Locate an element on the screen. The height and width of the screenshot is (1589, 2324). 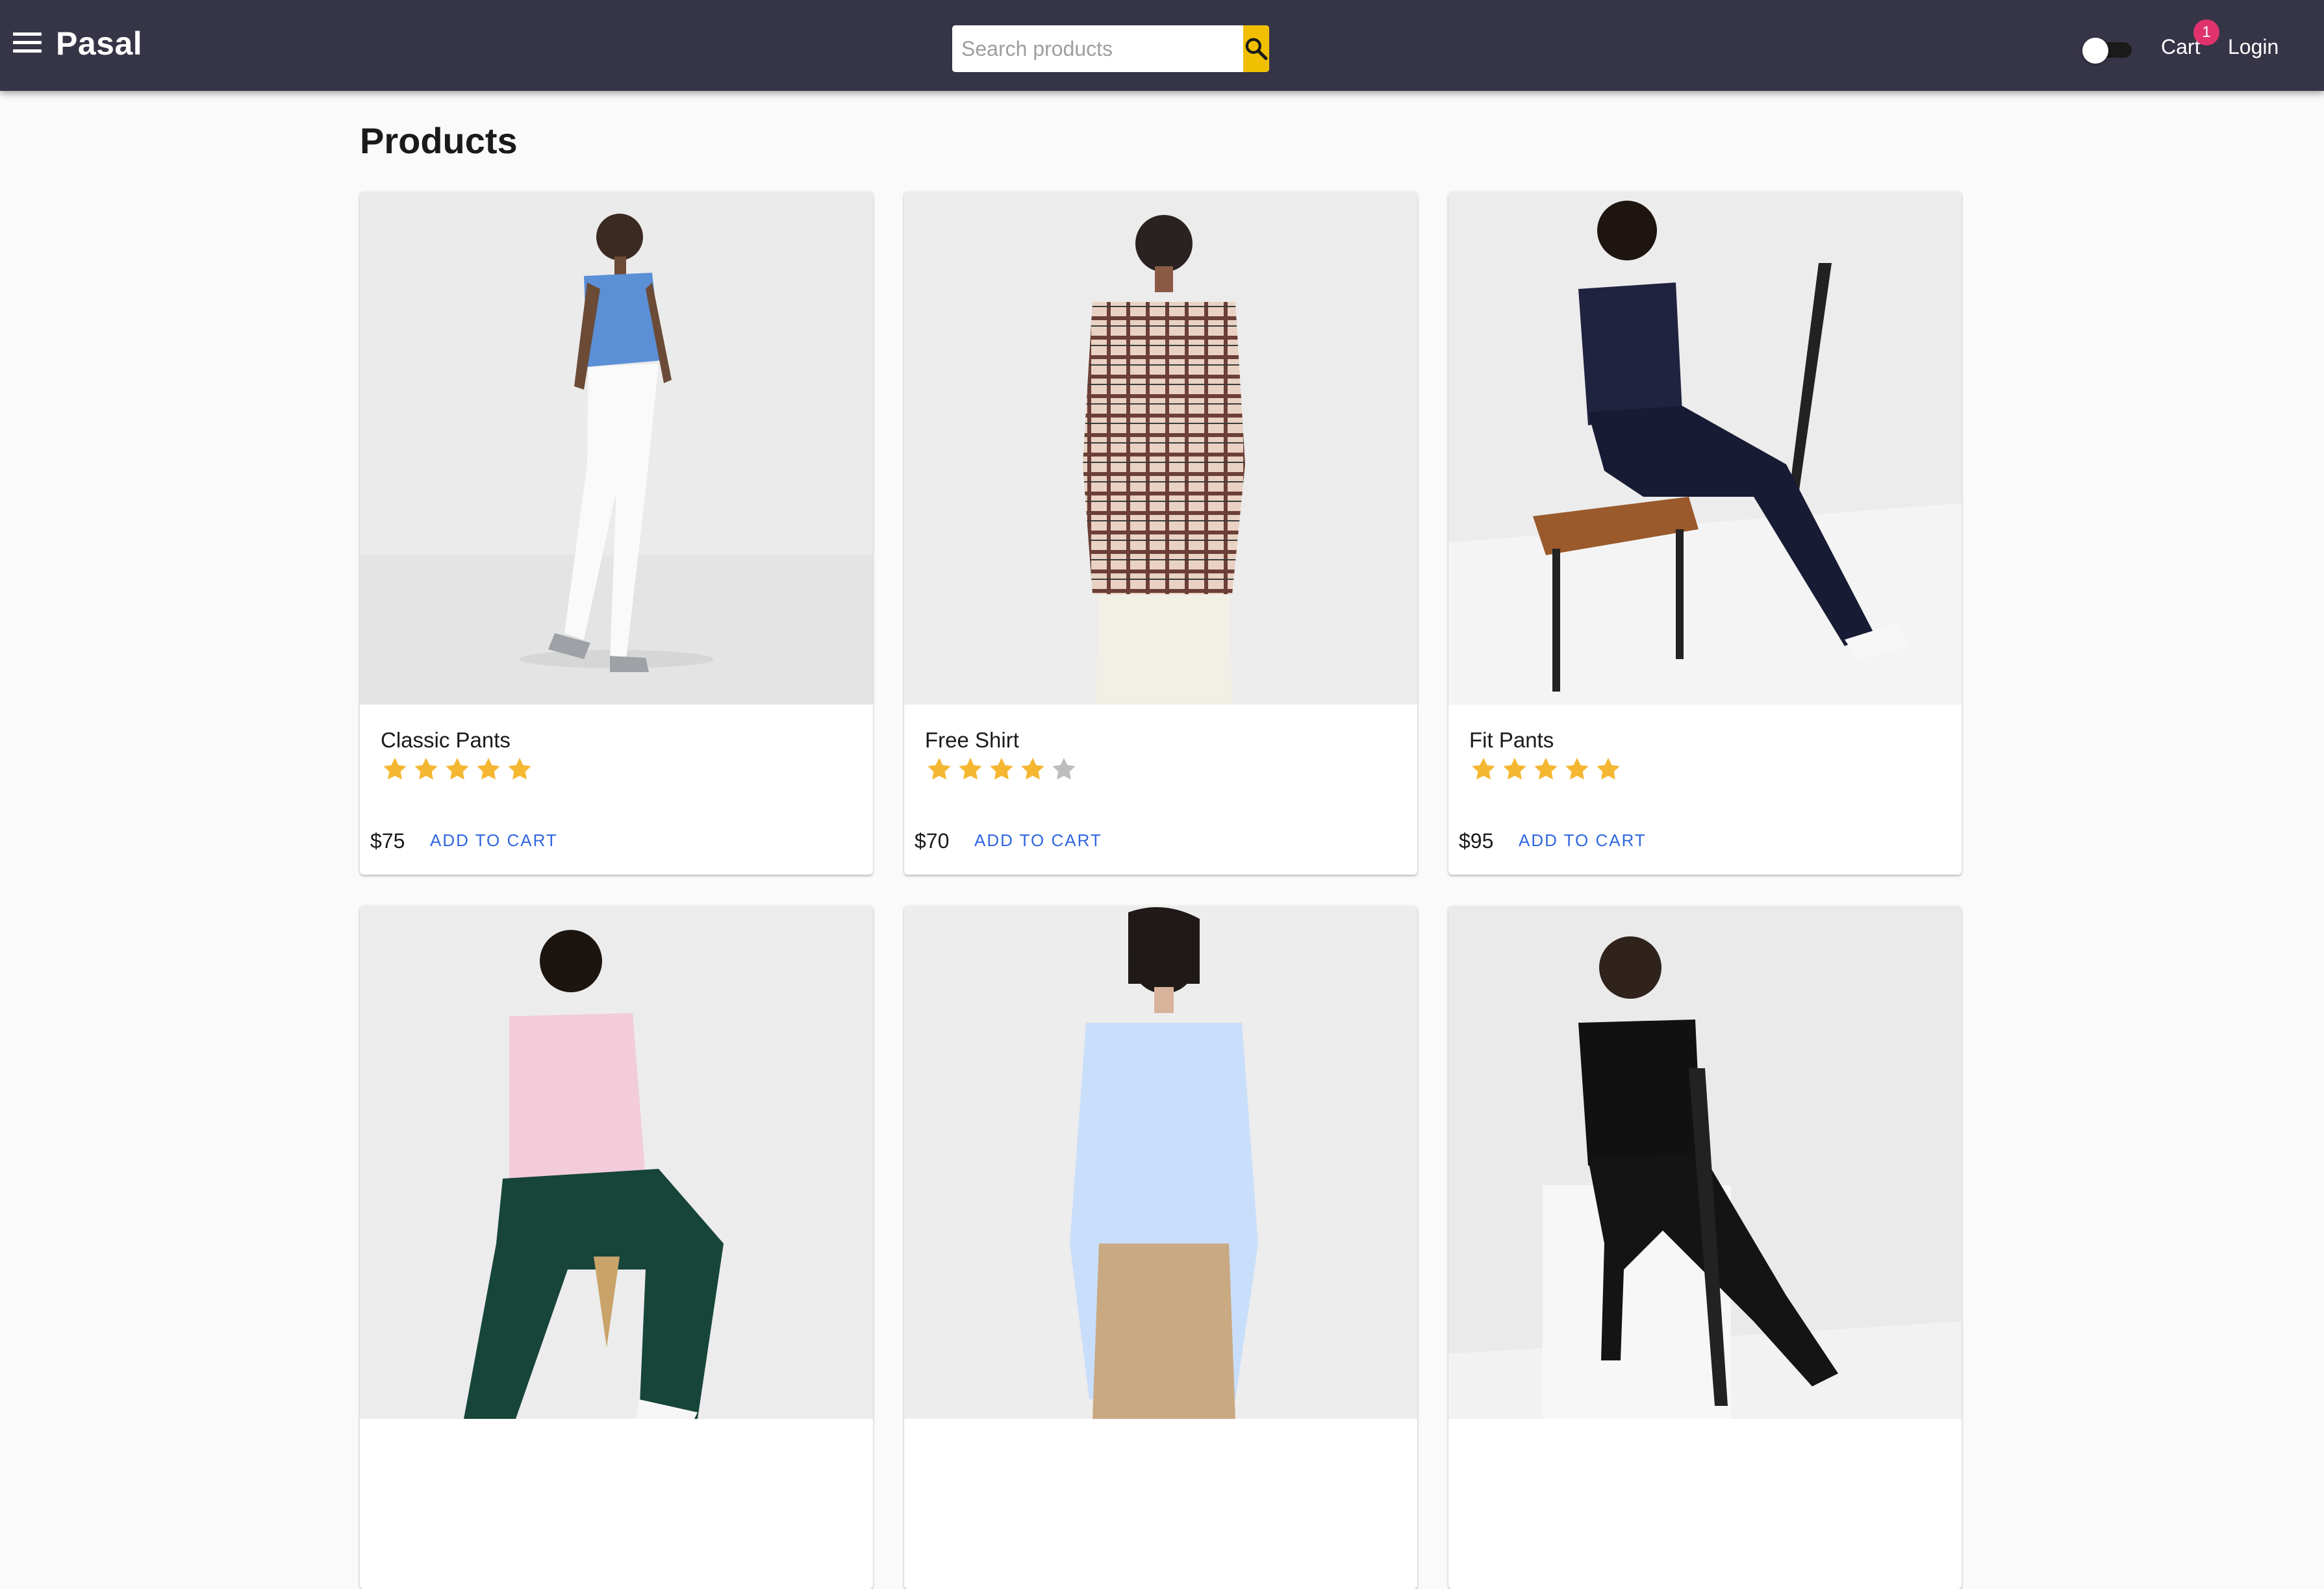
product-name: Free Shirt is located at coordinates (972, 740).